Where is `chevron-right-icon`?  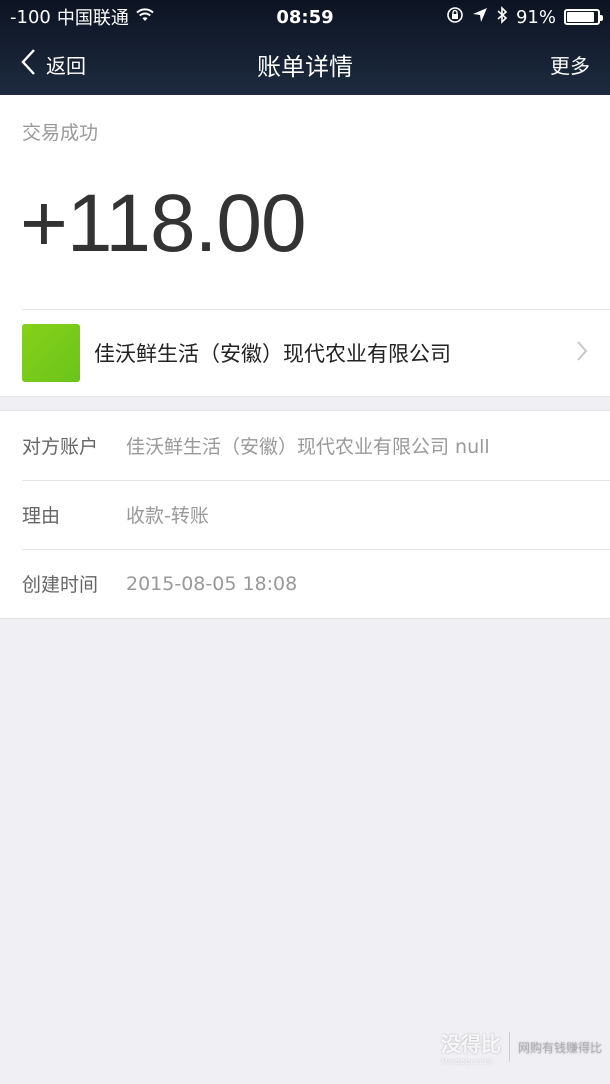 chevron-right-icon is located at coordinates (582, 353).